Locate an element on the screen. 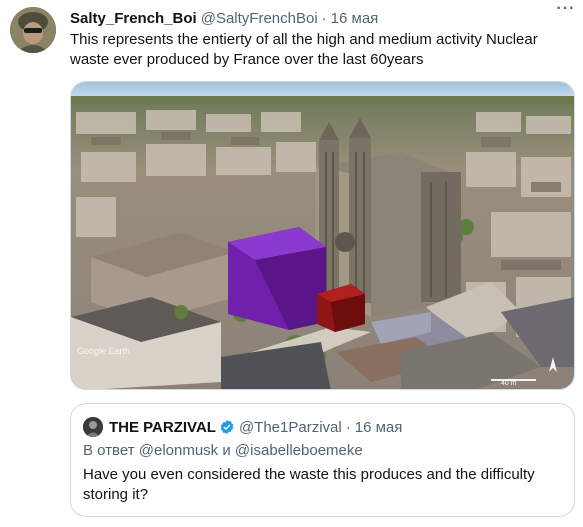  mention-elonmusk: @elonmusk is located at coordinates (178, 450).